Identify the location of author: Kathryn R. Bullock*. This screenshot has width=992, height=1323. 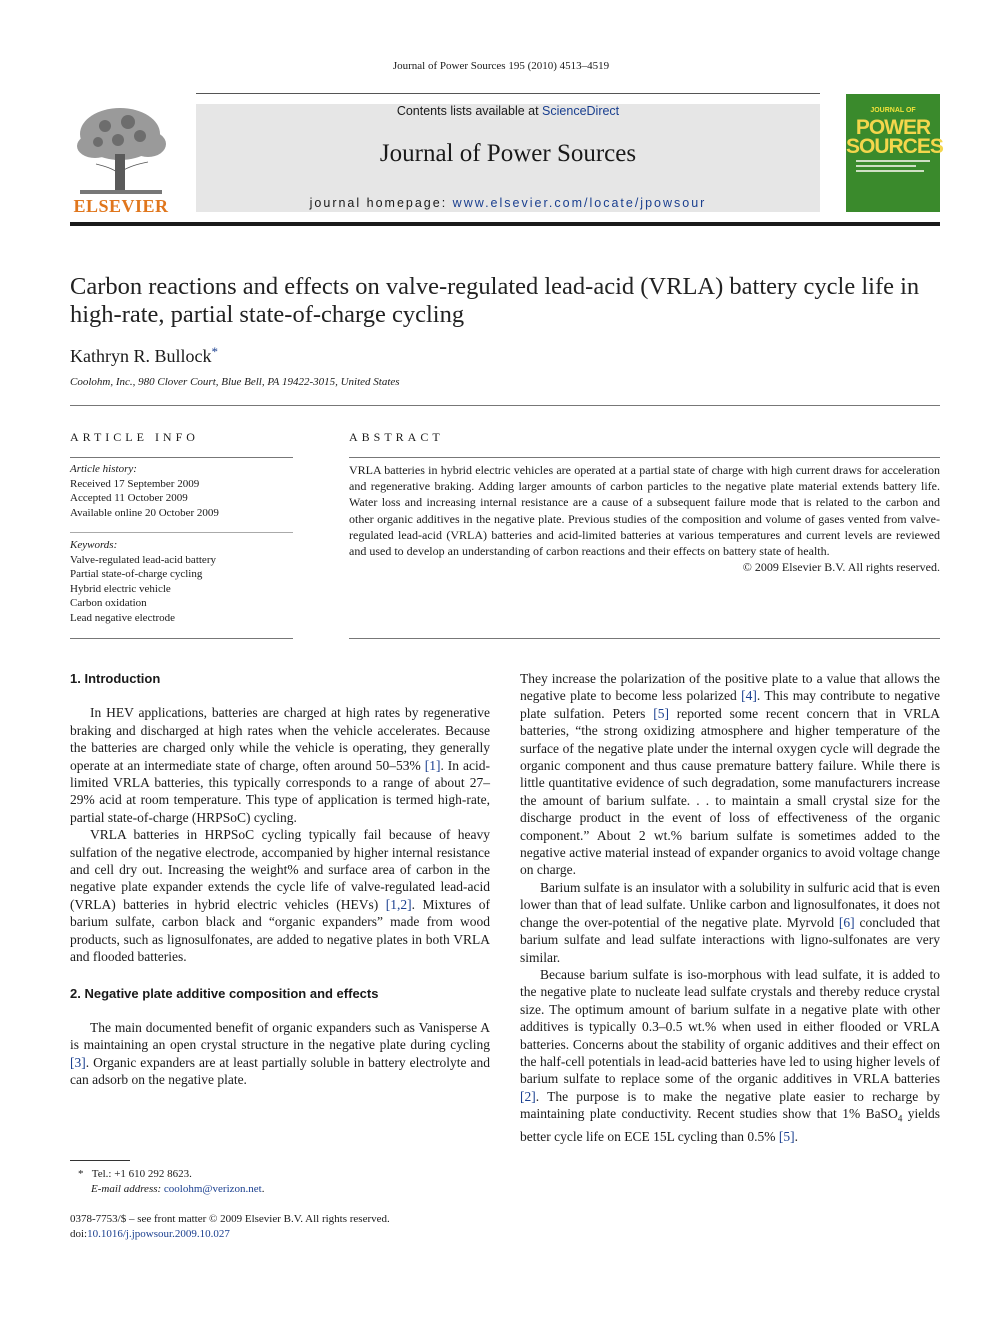
(144, 355).